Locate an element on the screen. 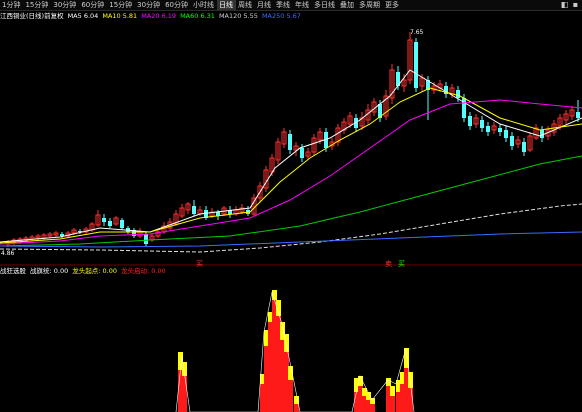  low-price-label: 4.86 is located at coordinates (8, 253).